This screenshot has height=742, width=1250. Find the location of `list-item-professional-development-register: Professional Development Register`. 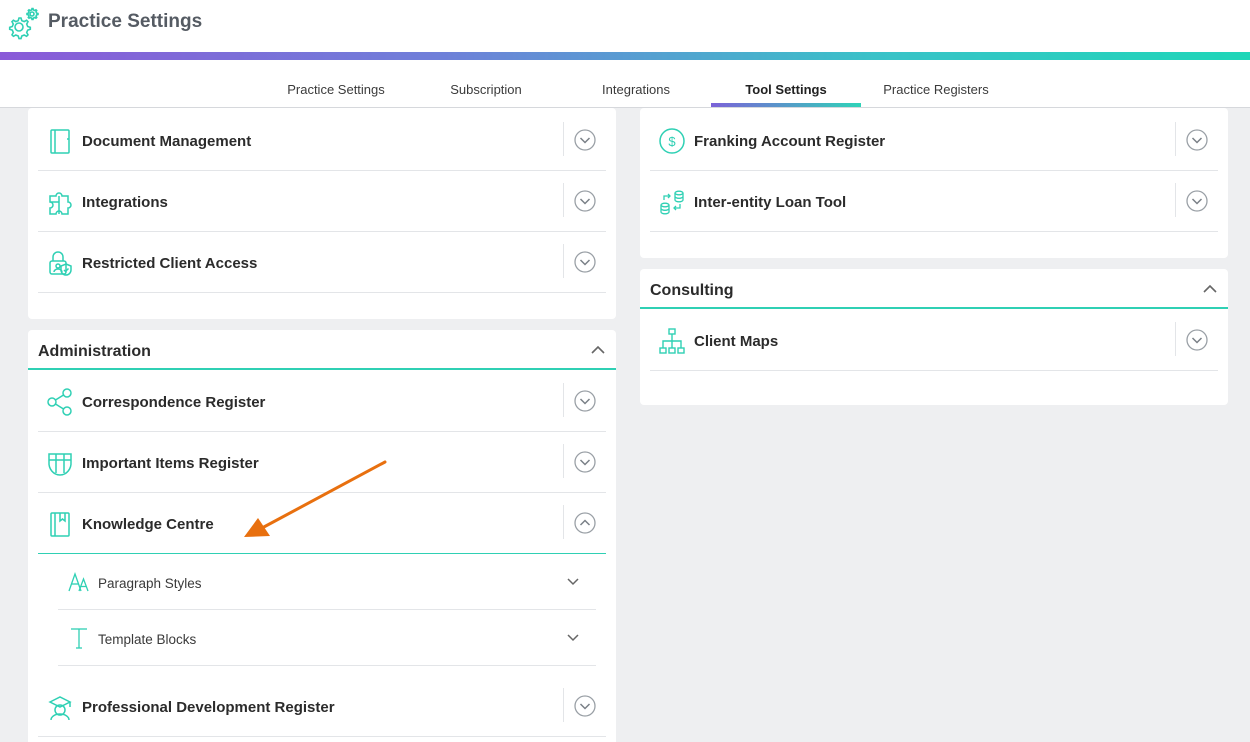

list-item-professional-development-register: Professional Development Register is located at coordinates (322, 706).